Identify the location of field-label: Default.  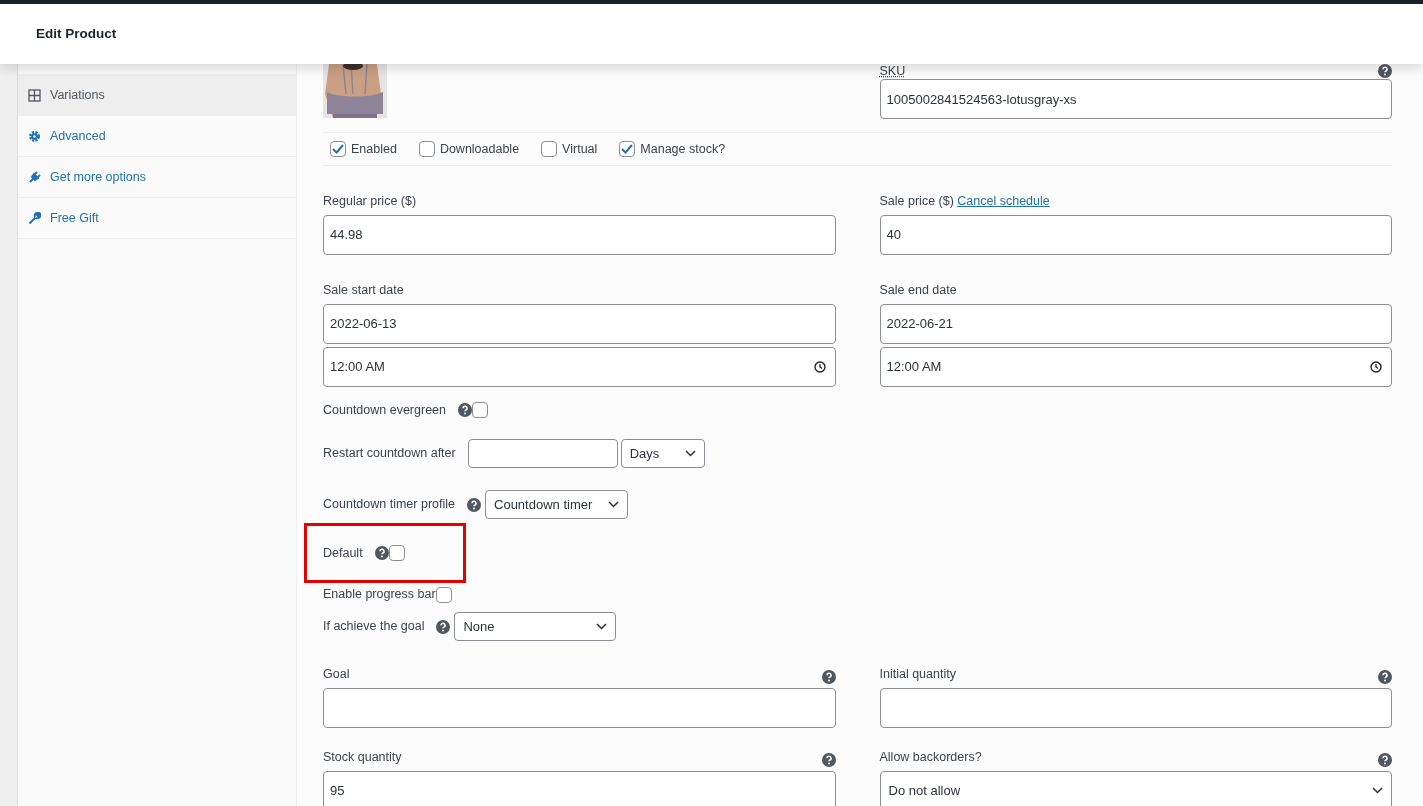
(343, 553).